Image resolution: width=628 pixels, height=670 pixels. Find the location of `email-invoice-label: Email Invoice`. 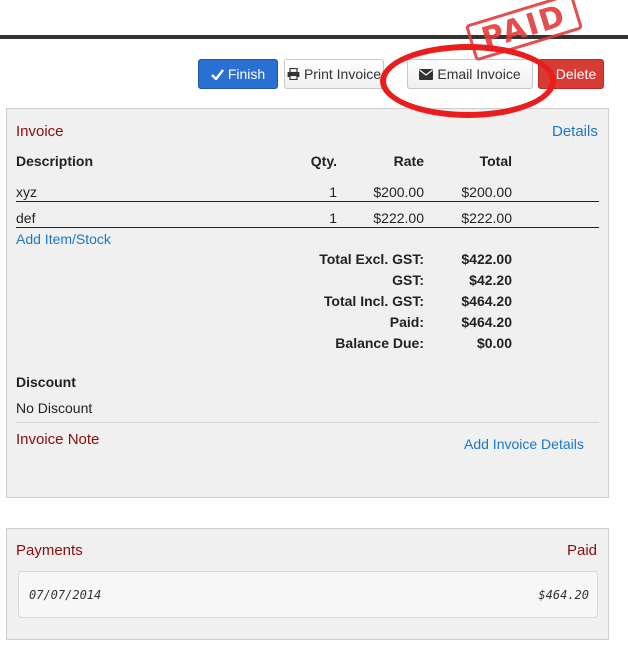

email-invoice-label: Email Invoice is located at coordinates (479, 74).